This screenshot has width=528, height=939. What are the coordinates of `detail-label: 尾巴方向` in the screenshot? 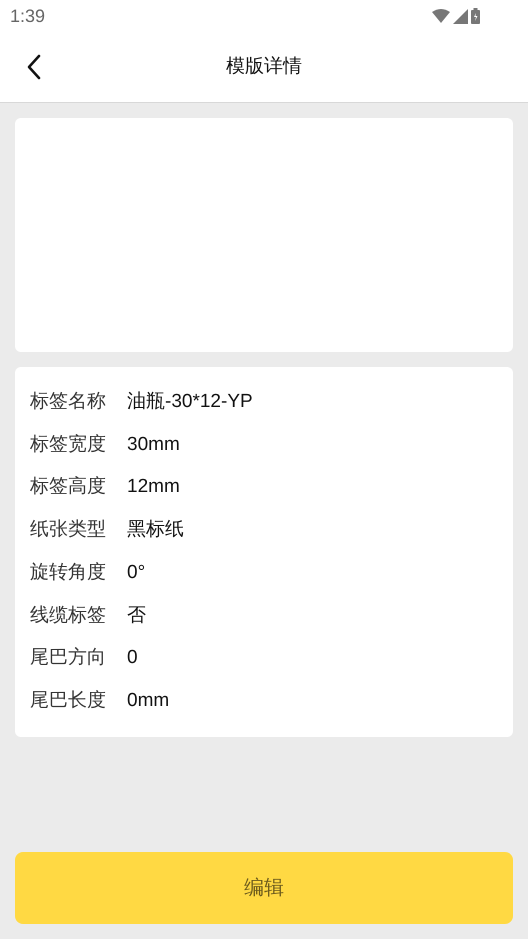 It's located at (68, 658).